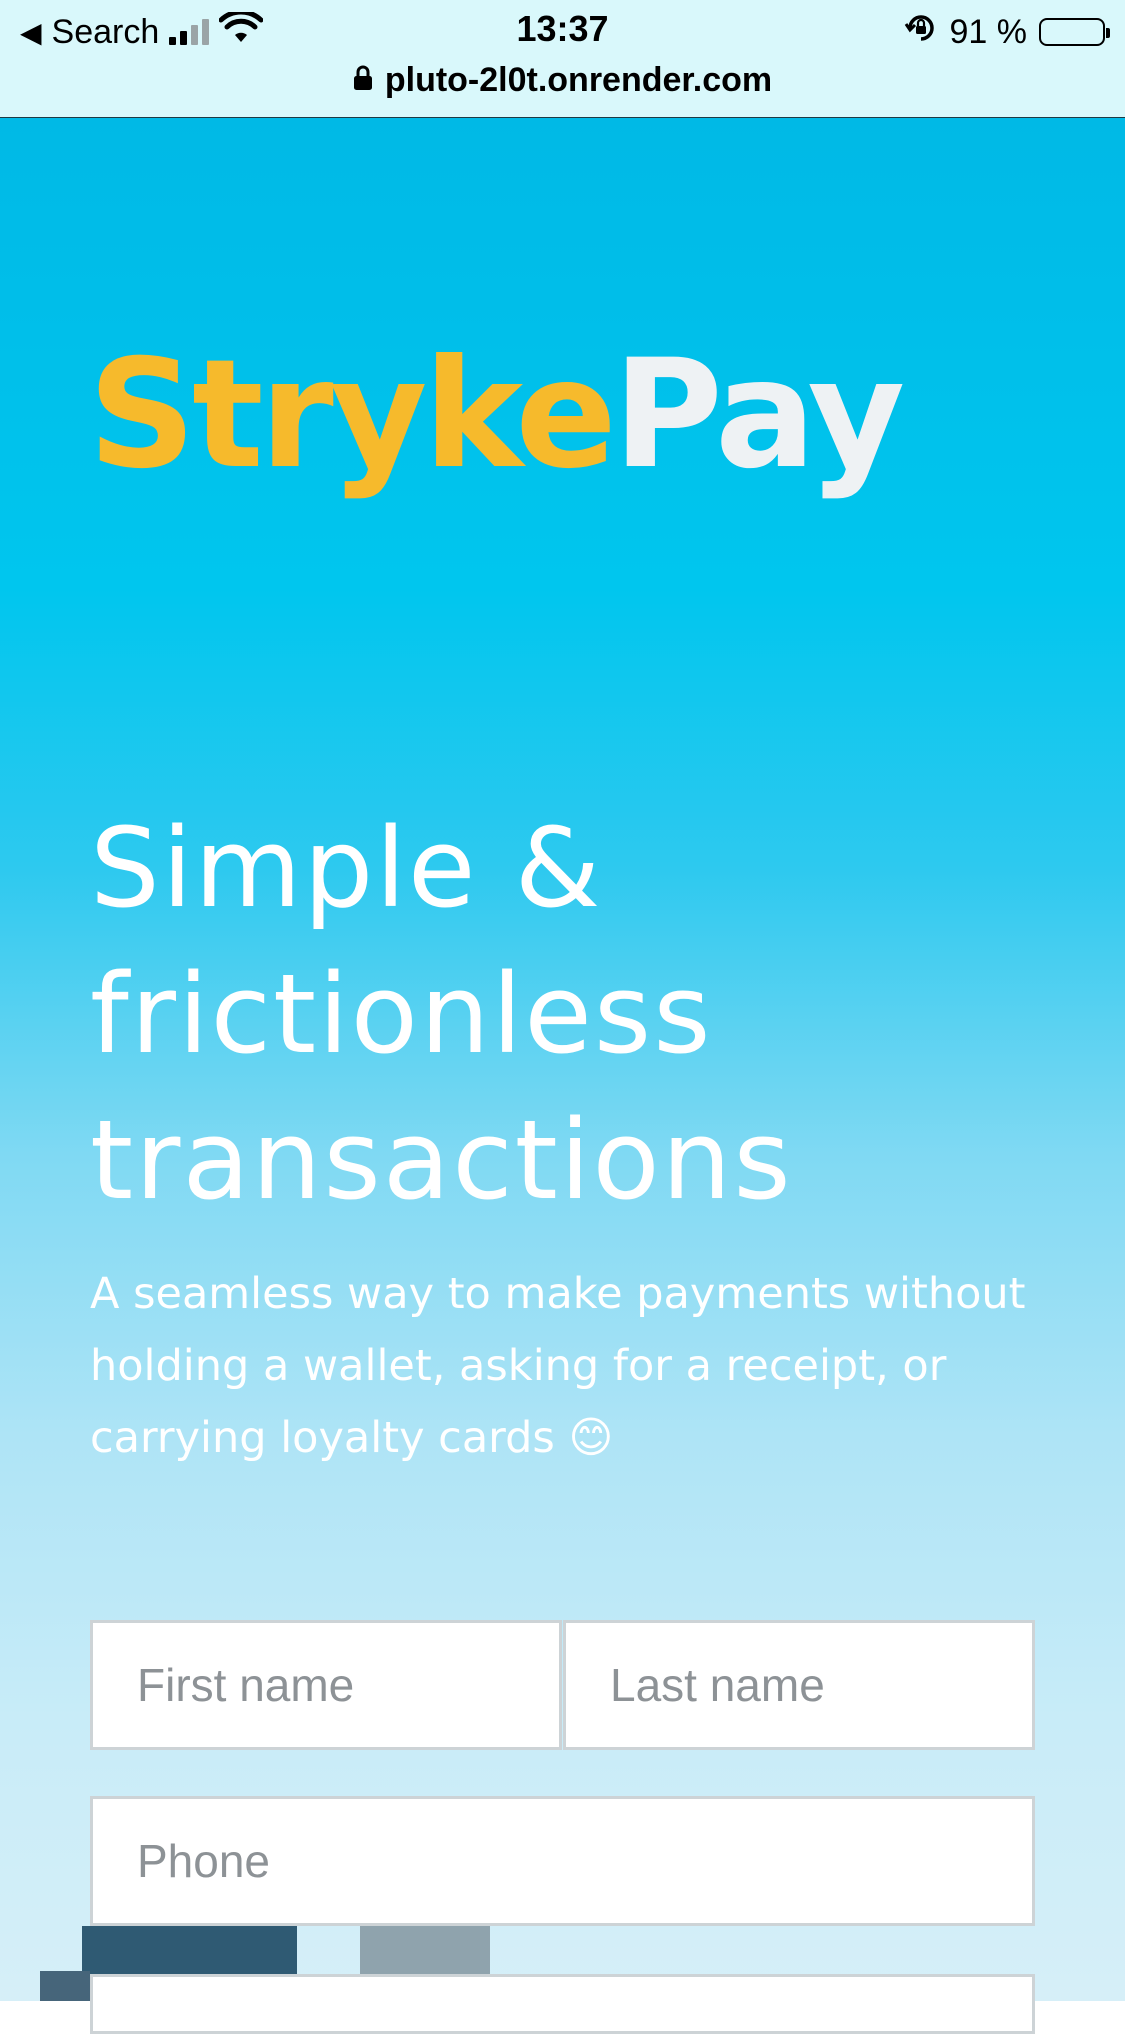 The width and height of the screenshot is (1125, 2034). Describe the element at coordinates (562, 2004) in the screenshot. I see `next-input` at that location.